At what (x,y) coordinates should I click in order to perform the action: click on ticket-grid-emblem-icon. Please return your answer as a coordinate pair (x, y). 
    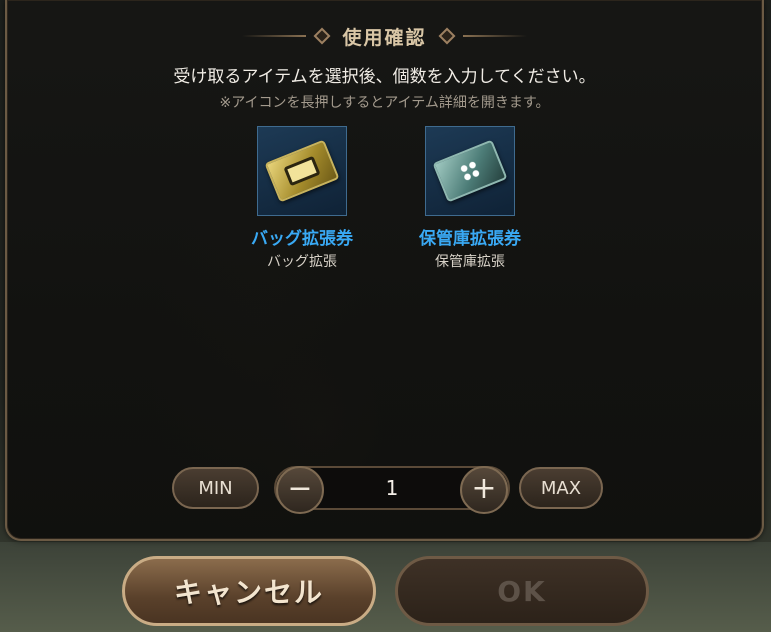
    Looking at the image, I should click on (470, 171).